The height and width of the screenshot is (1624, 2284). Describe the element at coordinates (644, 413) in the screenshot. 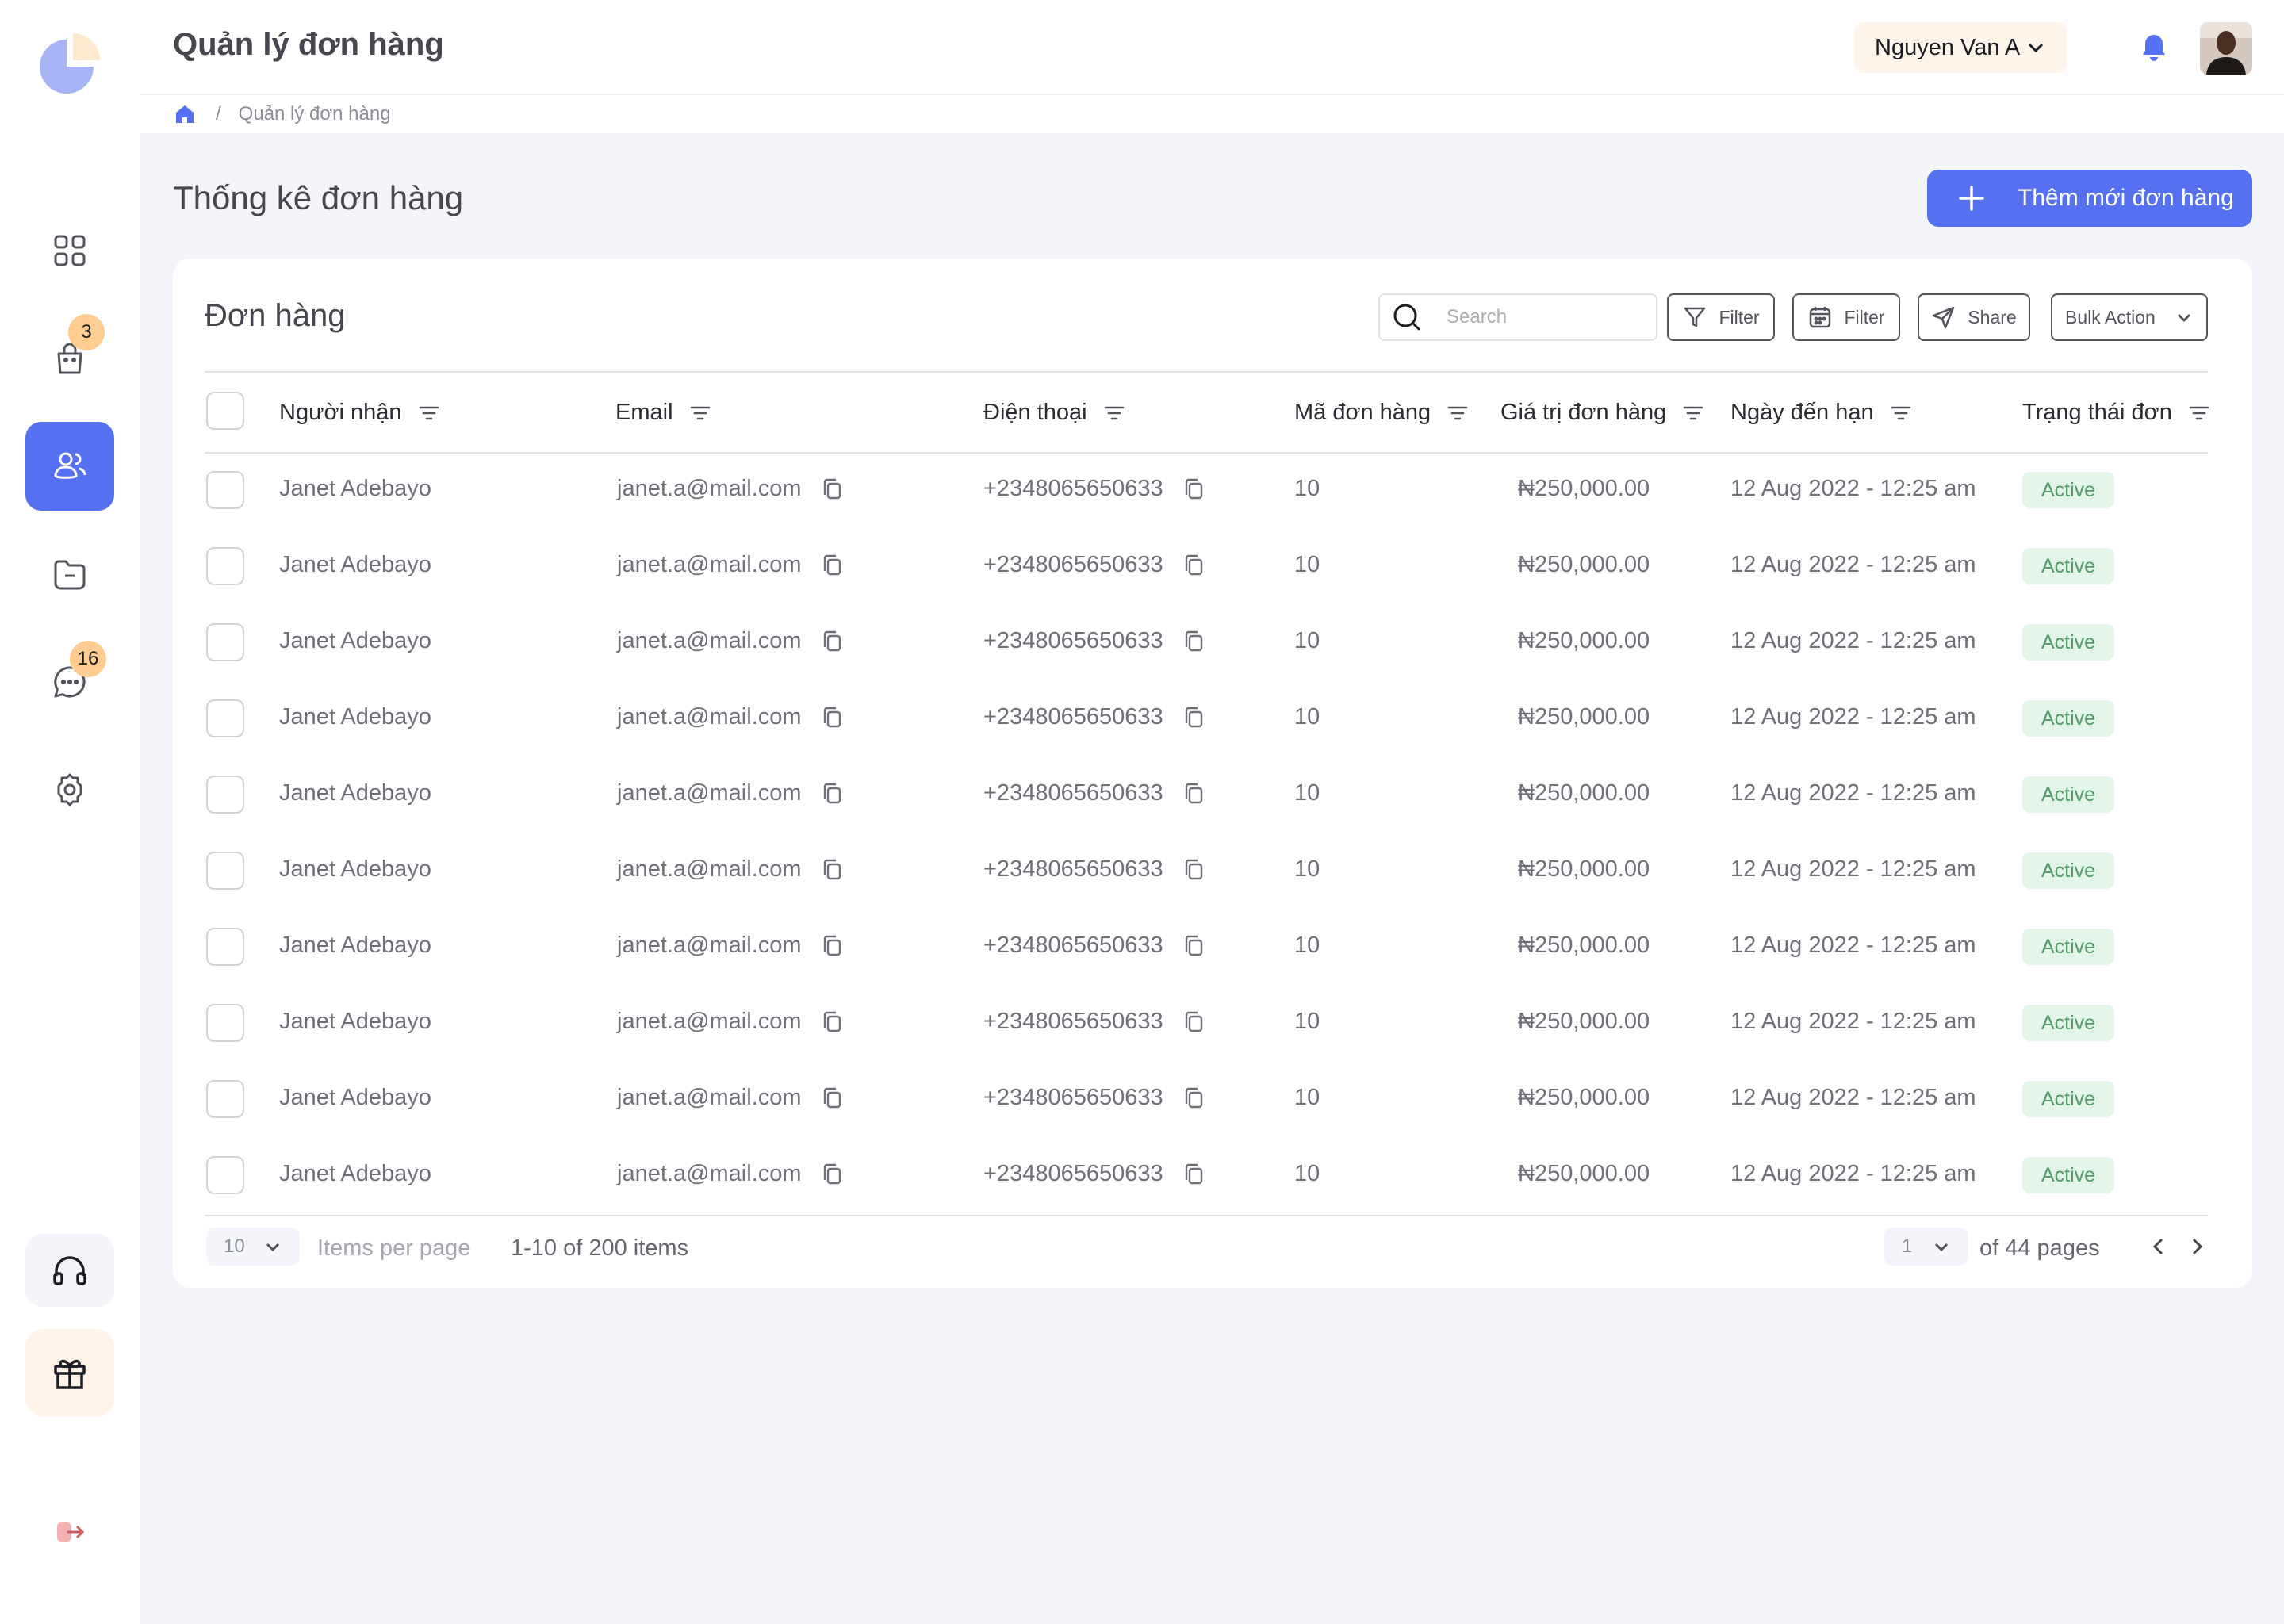

I see `column-label: Email` at that location.